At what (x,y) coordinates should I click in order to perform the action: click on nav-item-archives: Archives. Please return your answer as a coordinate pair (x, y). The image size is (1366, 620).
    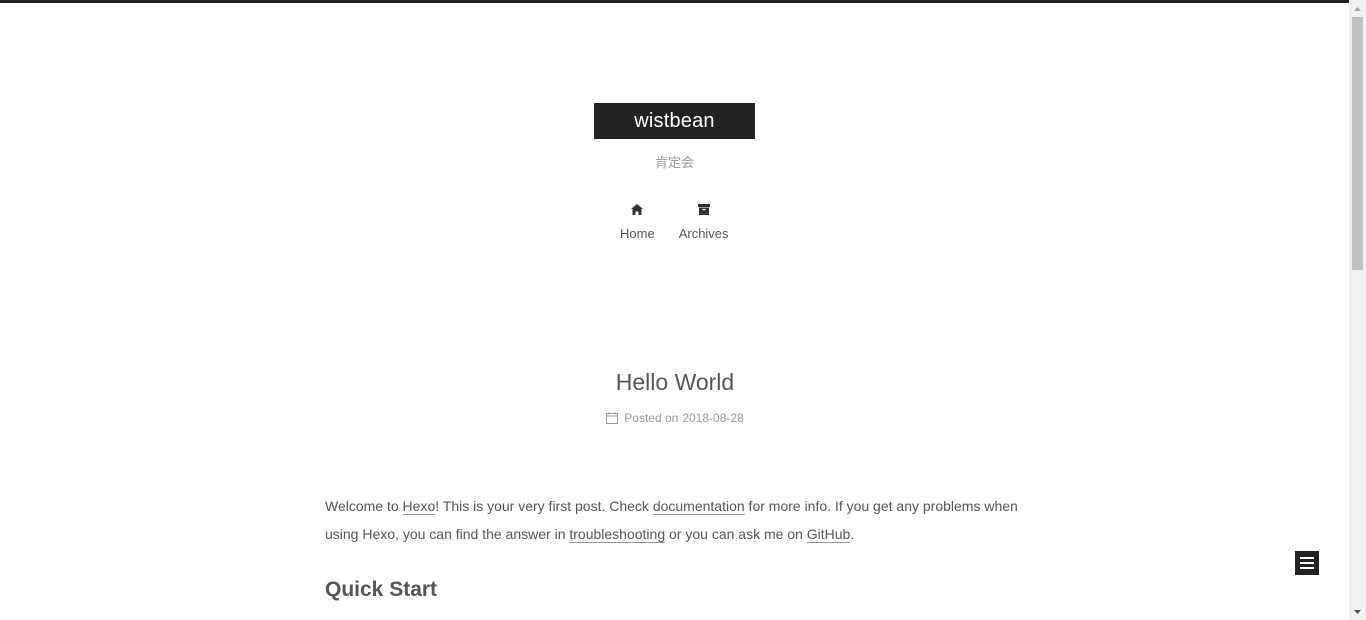
    Looking at the image, I should click on (704, 219).